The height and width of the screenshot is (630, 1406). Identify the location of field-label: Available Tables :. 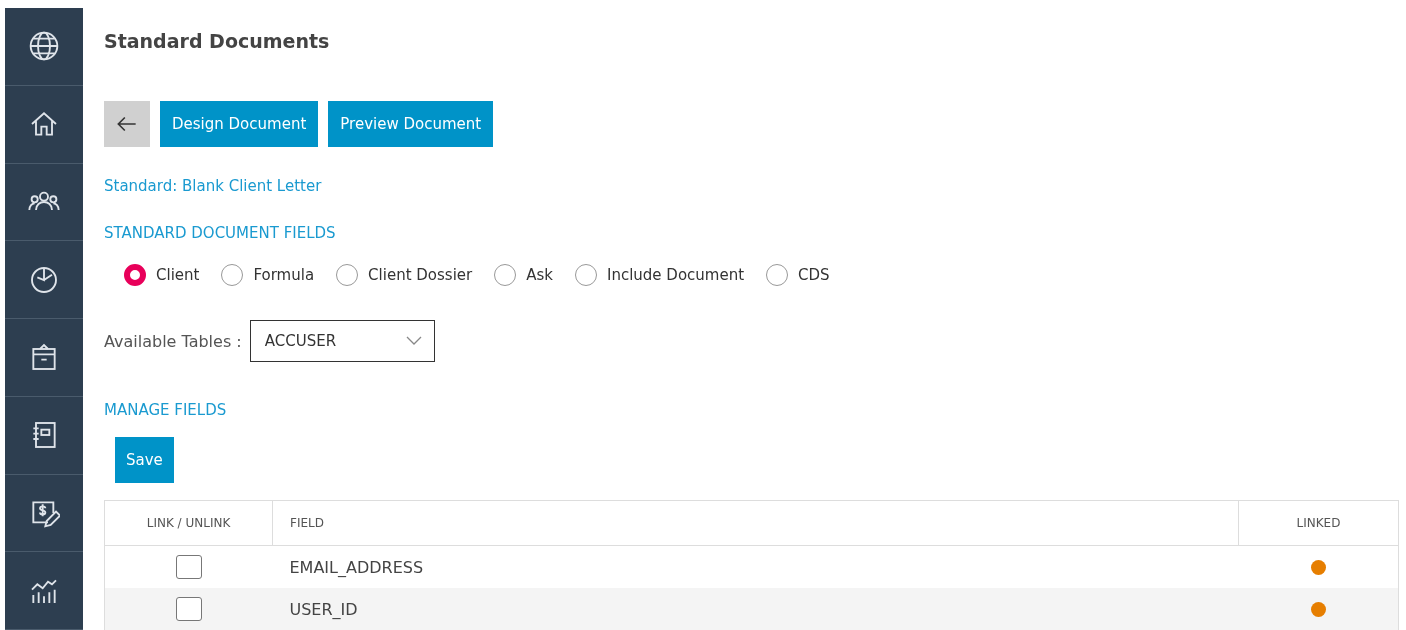
(173, 341).